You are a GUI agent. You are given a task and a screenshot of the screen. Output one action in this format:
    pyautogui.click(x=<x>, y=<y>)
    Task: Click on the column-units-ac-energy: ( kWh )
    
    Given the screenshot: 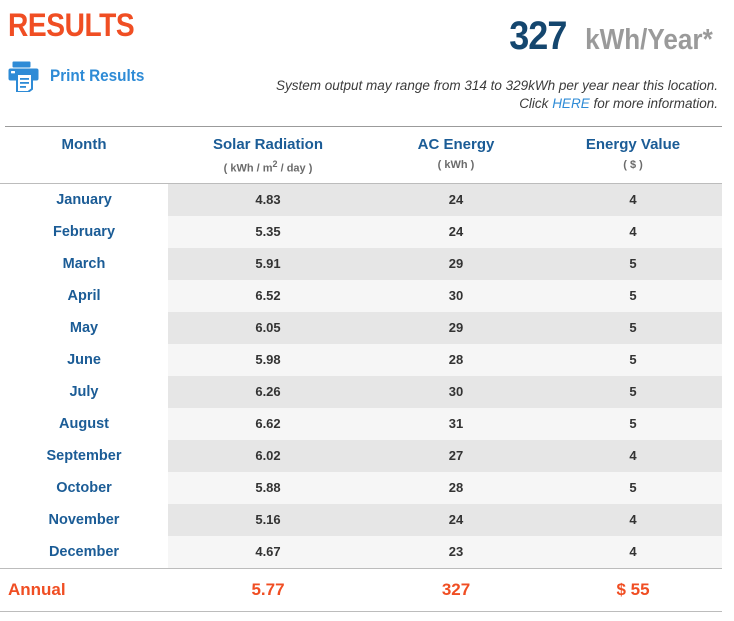 What is the action you would take?
    pyautogui.click(x=456, y=165)
    